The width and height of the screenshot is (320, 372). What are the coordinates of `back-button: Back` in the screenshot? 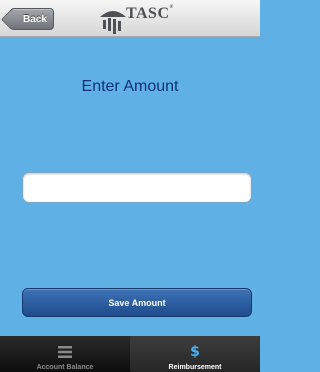 It's located at (32, 19).